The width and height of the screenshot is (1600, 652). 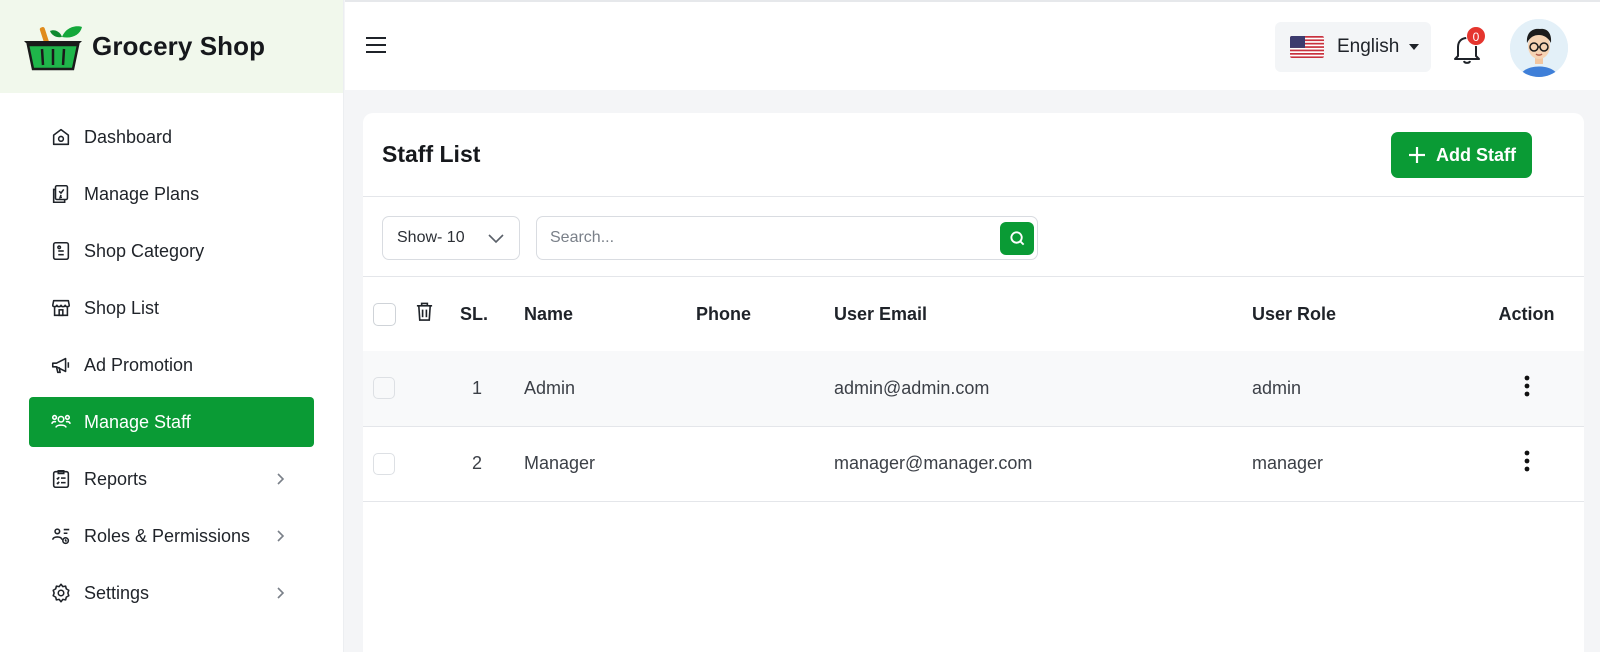 What do you see at coordinates (492, 389) in the screenshot?
I see `row-sl: 1` at bounding box center [492, 389].